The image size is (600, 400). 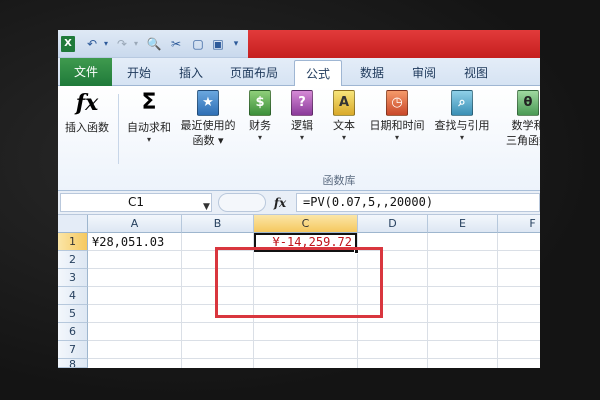 What do you see at coordinates (302, 138) in the screenshot?
I see `logical-dropdown-icon: ▾` at bounding box center [302, 138].